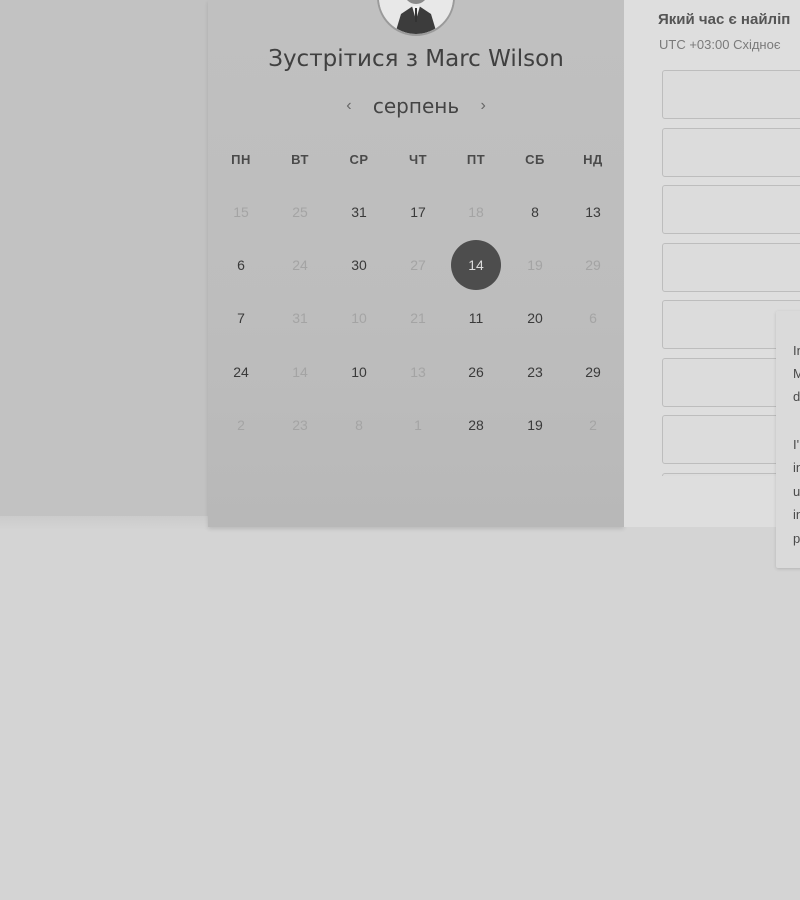 The width and height of the screenshot is (800, 900). Describe the element at coordinates (796, 396) in the screenshot. I see `description-line: d` at that location.